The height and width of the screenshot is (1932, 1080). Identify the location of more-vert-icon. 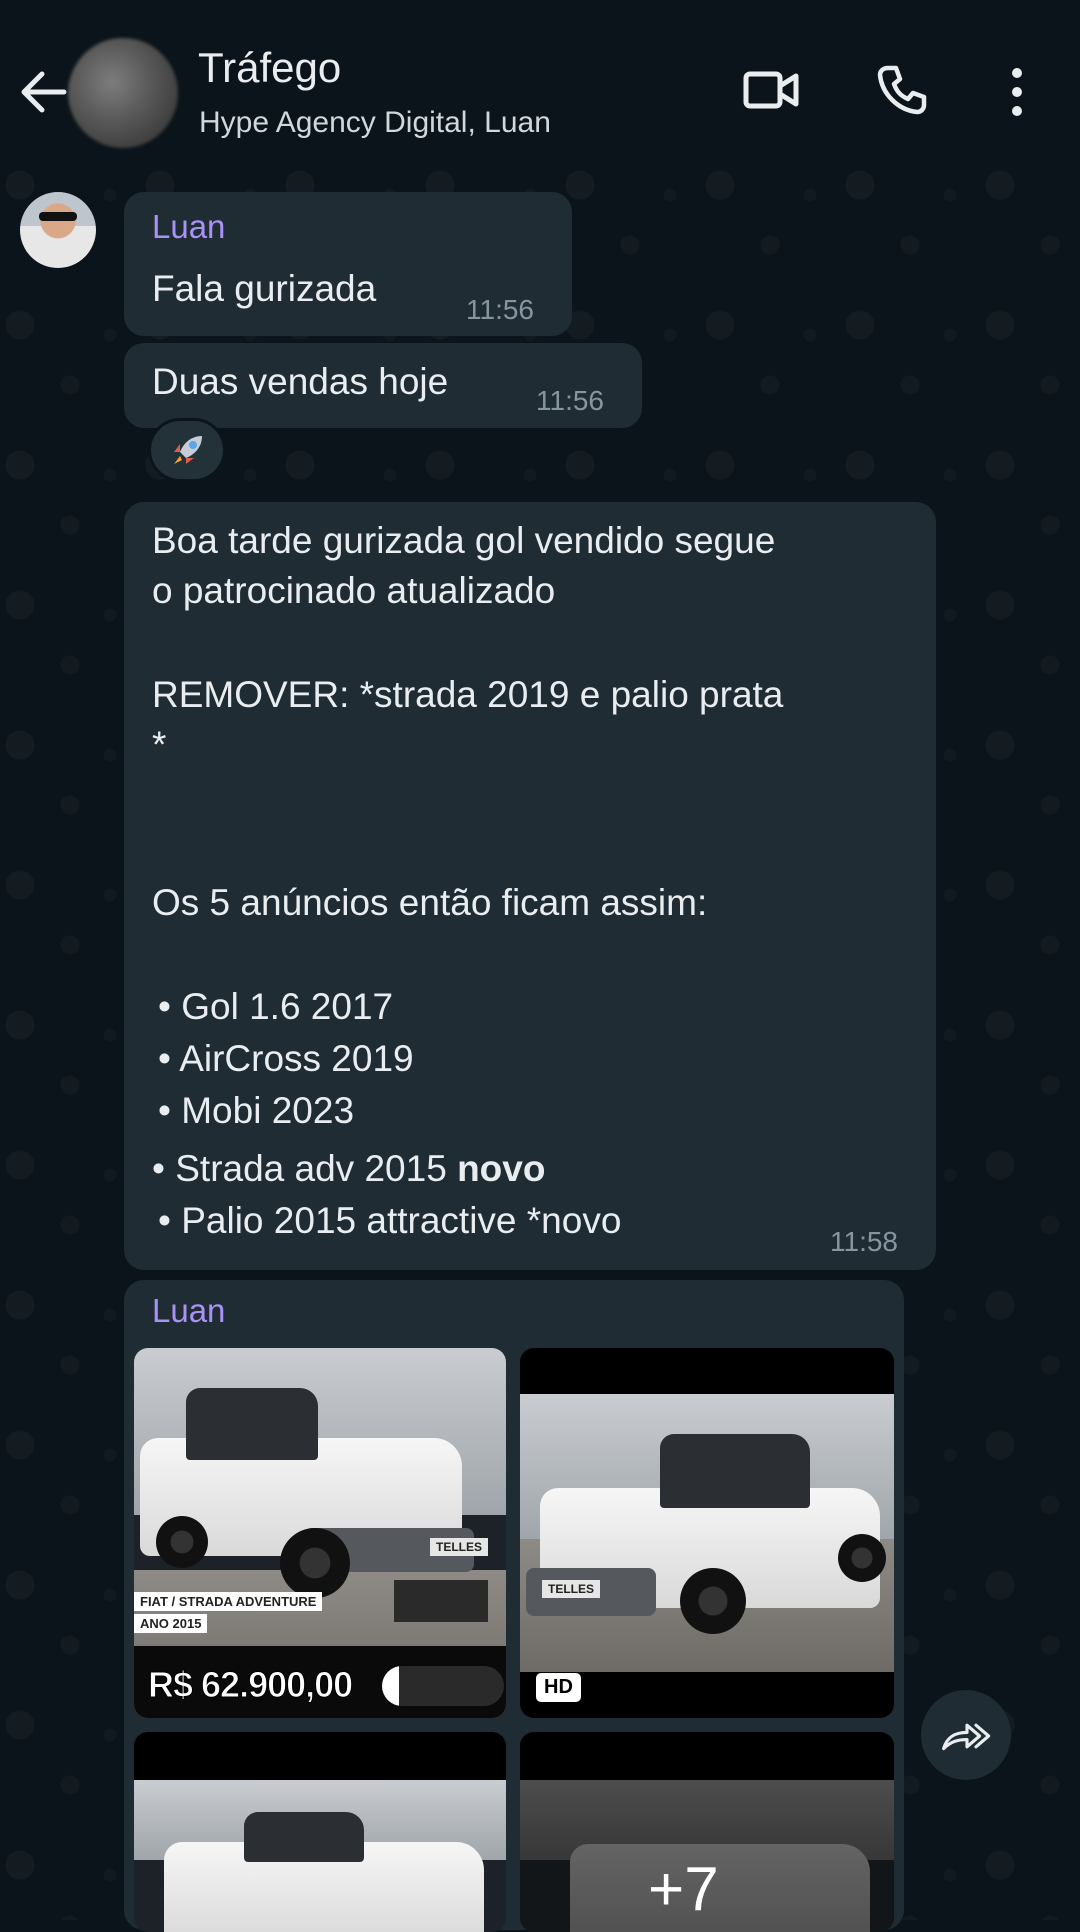
(1017, 92).